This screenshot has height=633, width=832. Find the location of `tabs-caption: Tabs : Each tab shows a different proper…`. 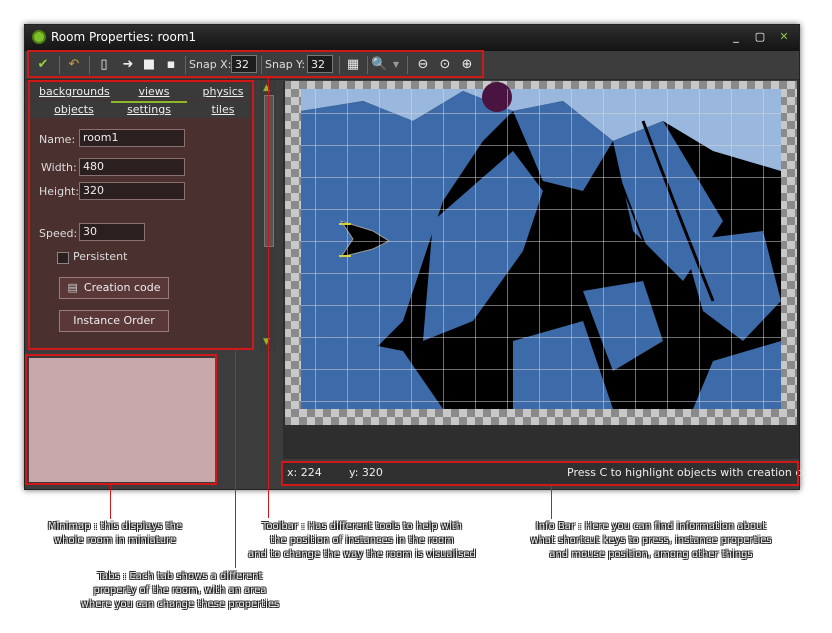

tabs-caption: Tabs : Each tab shows a different proper… is located at coordinates (180, 590).